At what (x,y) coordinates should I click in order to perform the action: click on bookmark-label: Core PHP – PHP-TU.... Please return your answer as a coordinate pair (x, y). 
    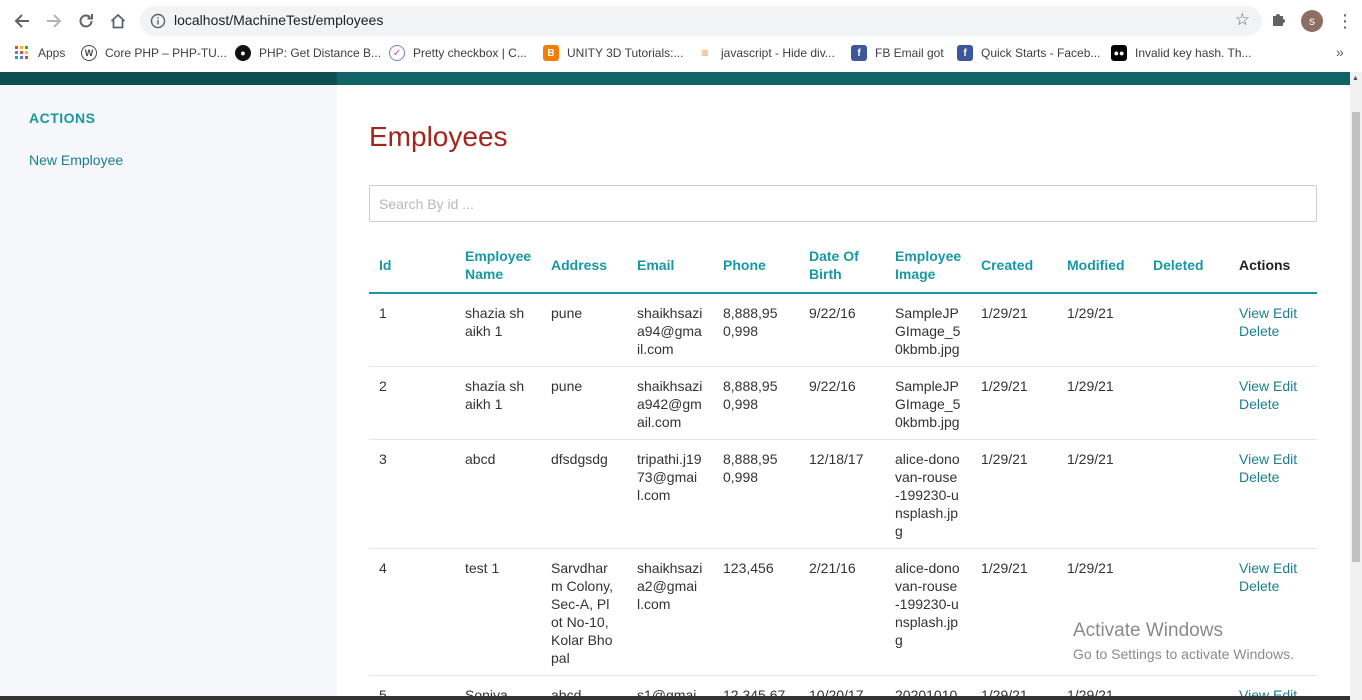
    Looking at the image, I should click on (166, 53).